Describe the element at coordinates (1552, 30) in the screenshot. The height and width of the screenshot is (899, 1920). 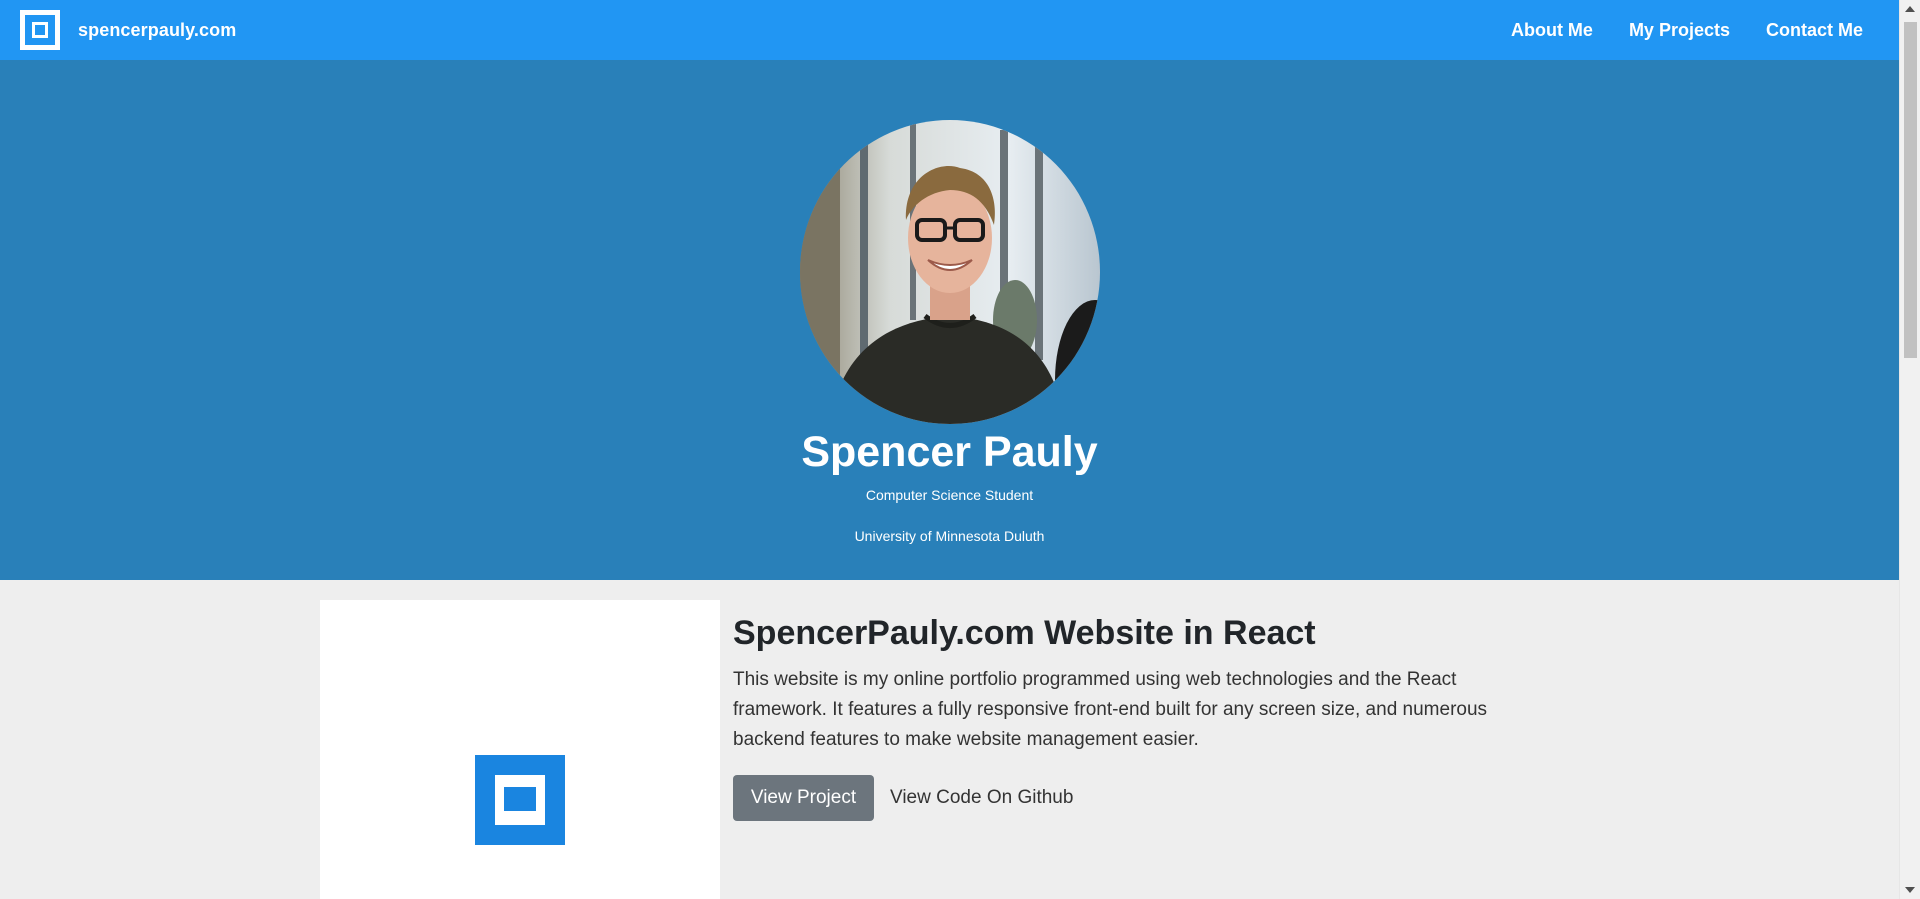
I see `nav-link-about-me: About Me` at that location.